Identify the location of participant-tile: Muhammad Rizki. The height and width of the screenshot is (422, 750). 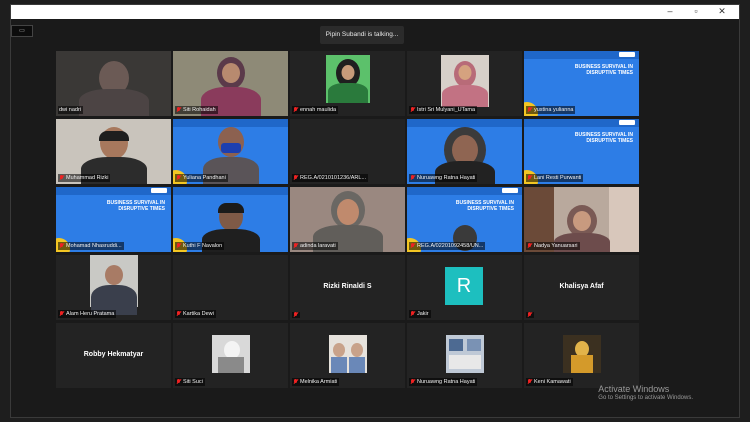
(113, 151).